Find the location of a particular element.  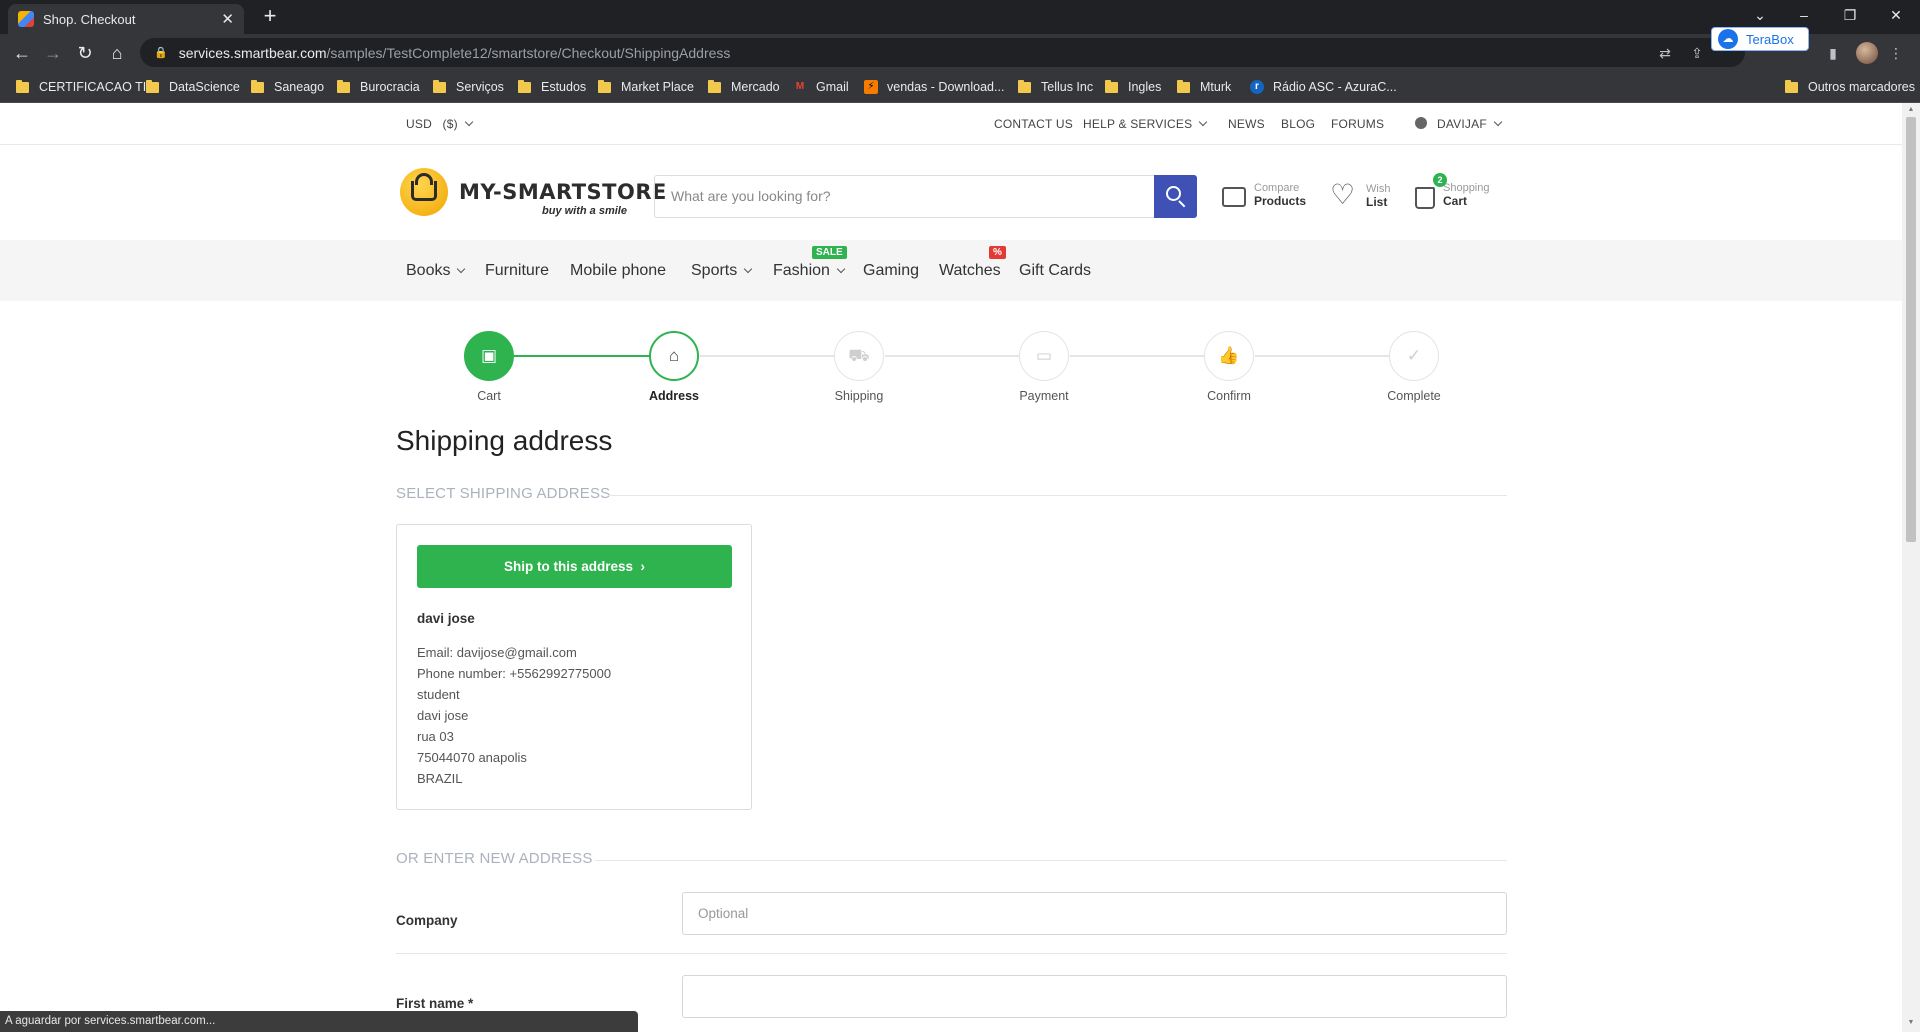

address-country: BRAZIL is located at coordinates (440, 778).